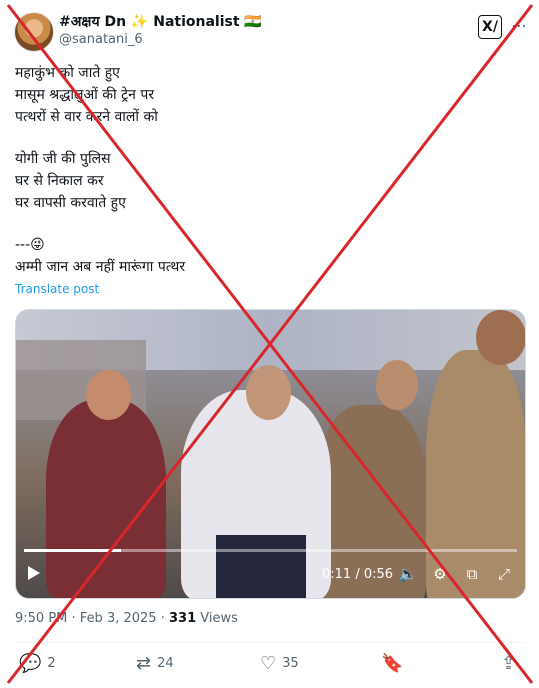  I want to click on tweet-line: योगी जी की पुलिस, so click(63, 159).